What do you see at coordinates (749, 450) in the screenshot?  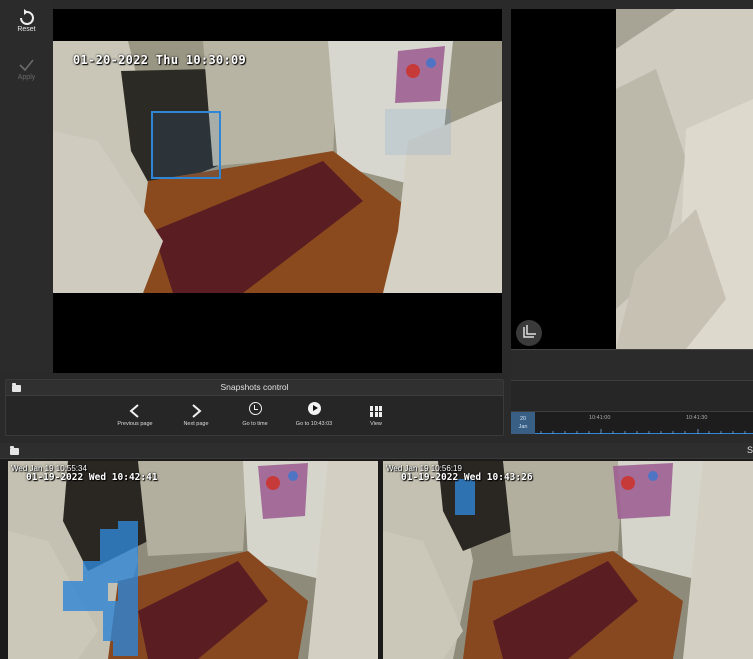 I see `snapshots-panel-title: S` at bounding box center [749, 450].